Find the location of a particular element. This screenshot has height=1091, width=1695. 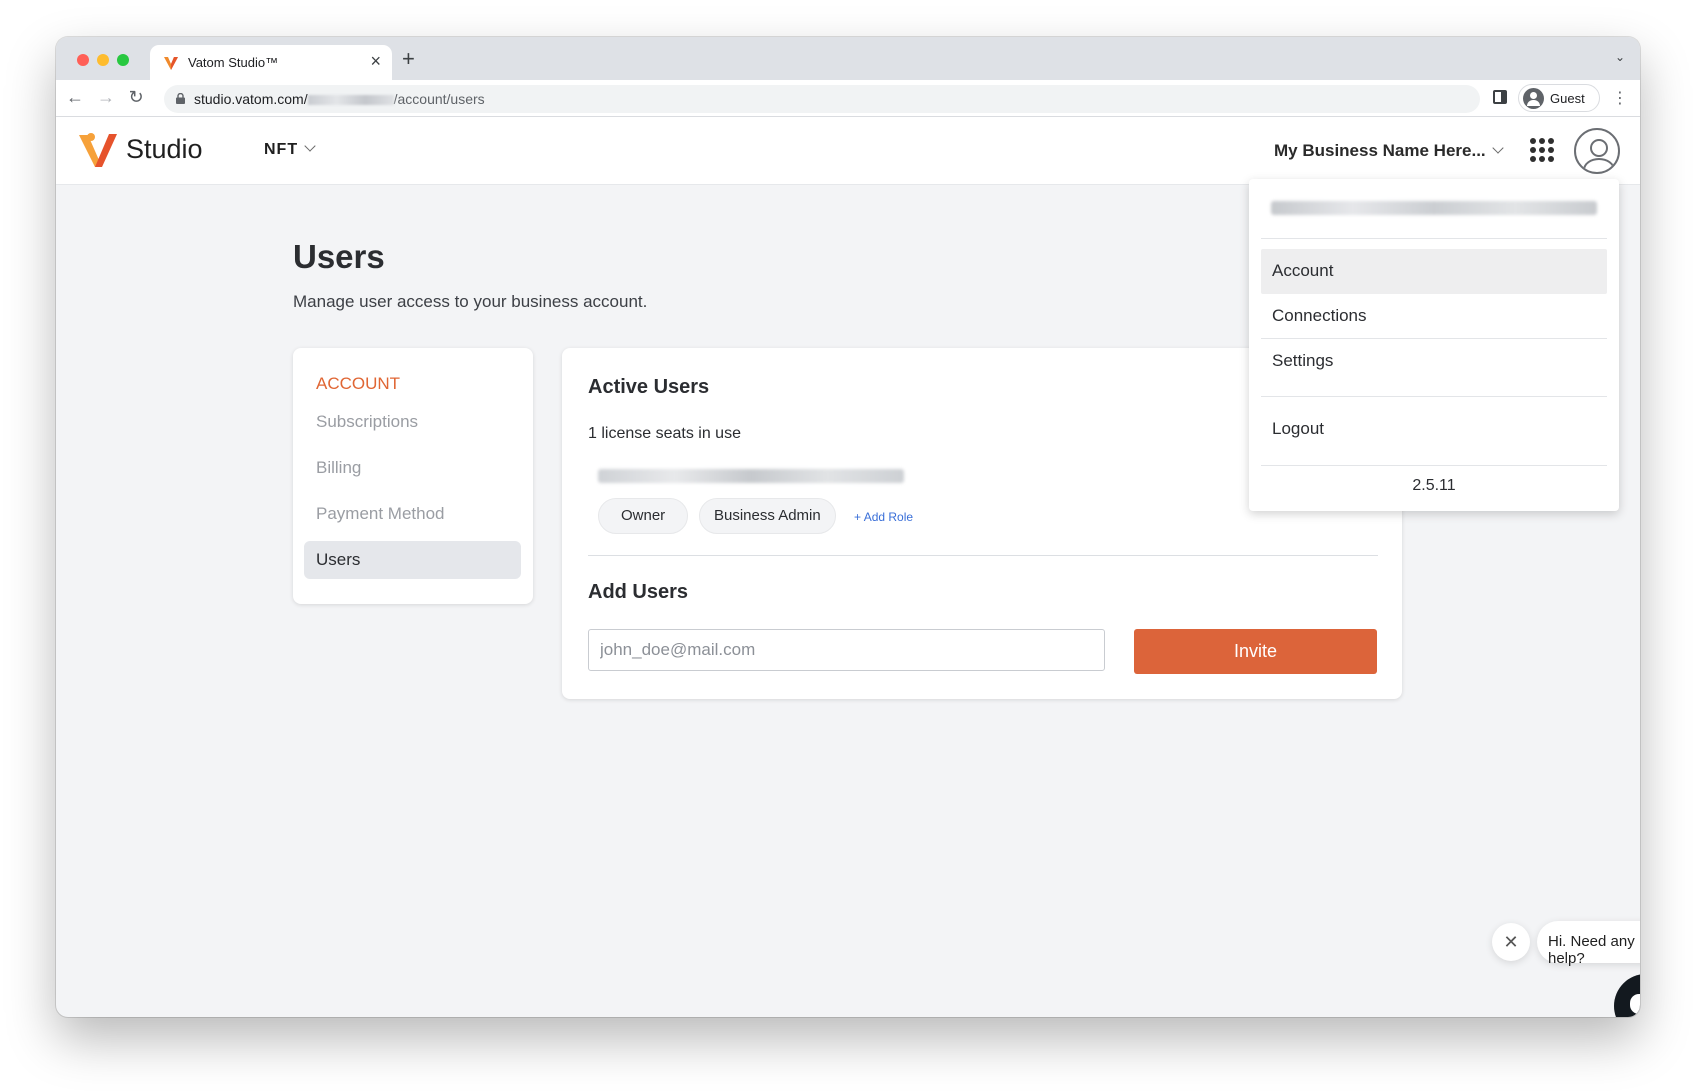

address-bar: studio.vatom.com/ /account/users is located at coordinates (822, 99).